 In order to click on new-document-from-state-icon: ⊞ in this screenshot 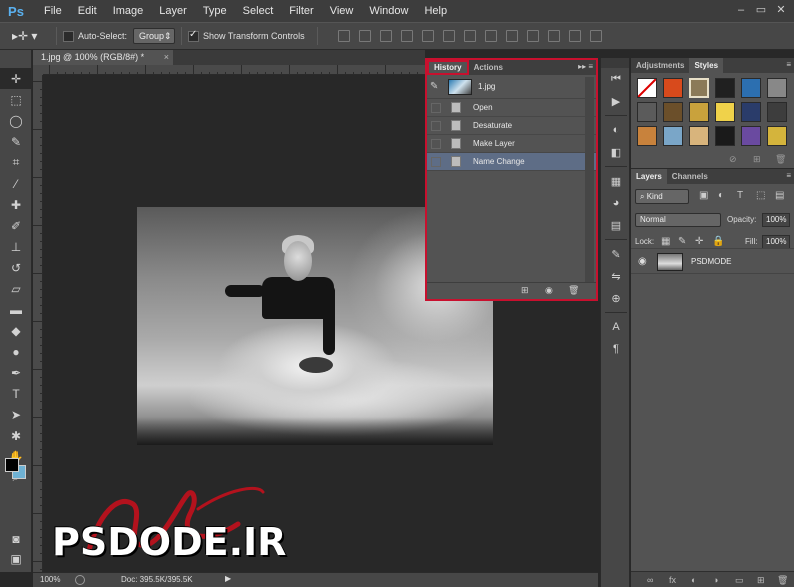, I will do `click(526, 290)`.